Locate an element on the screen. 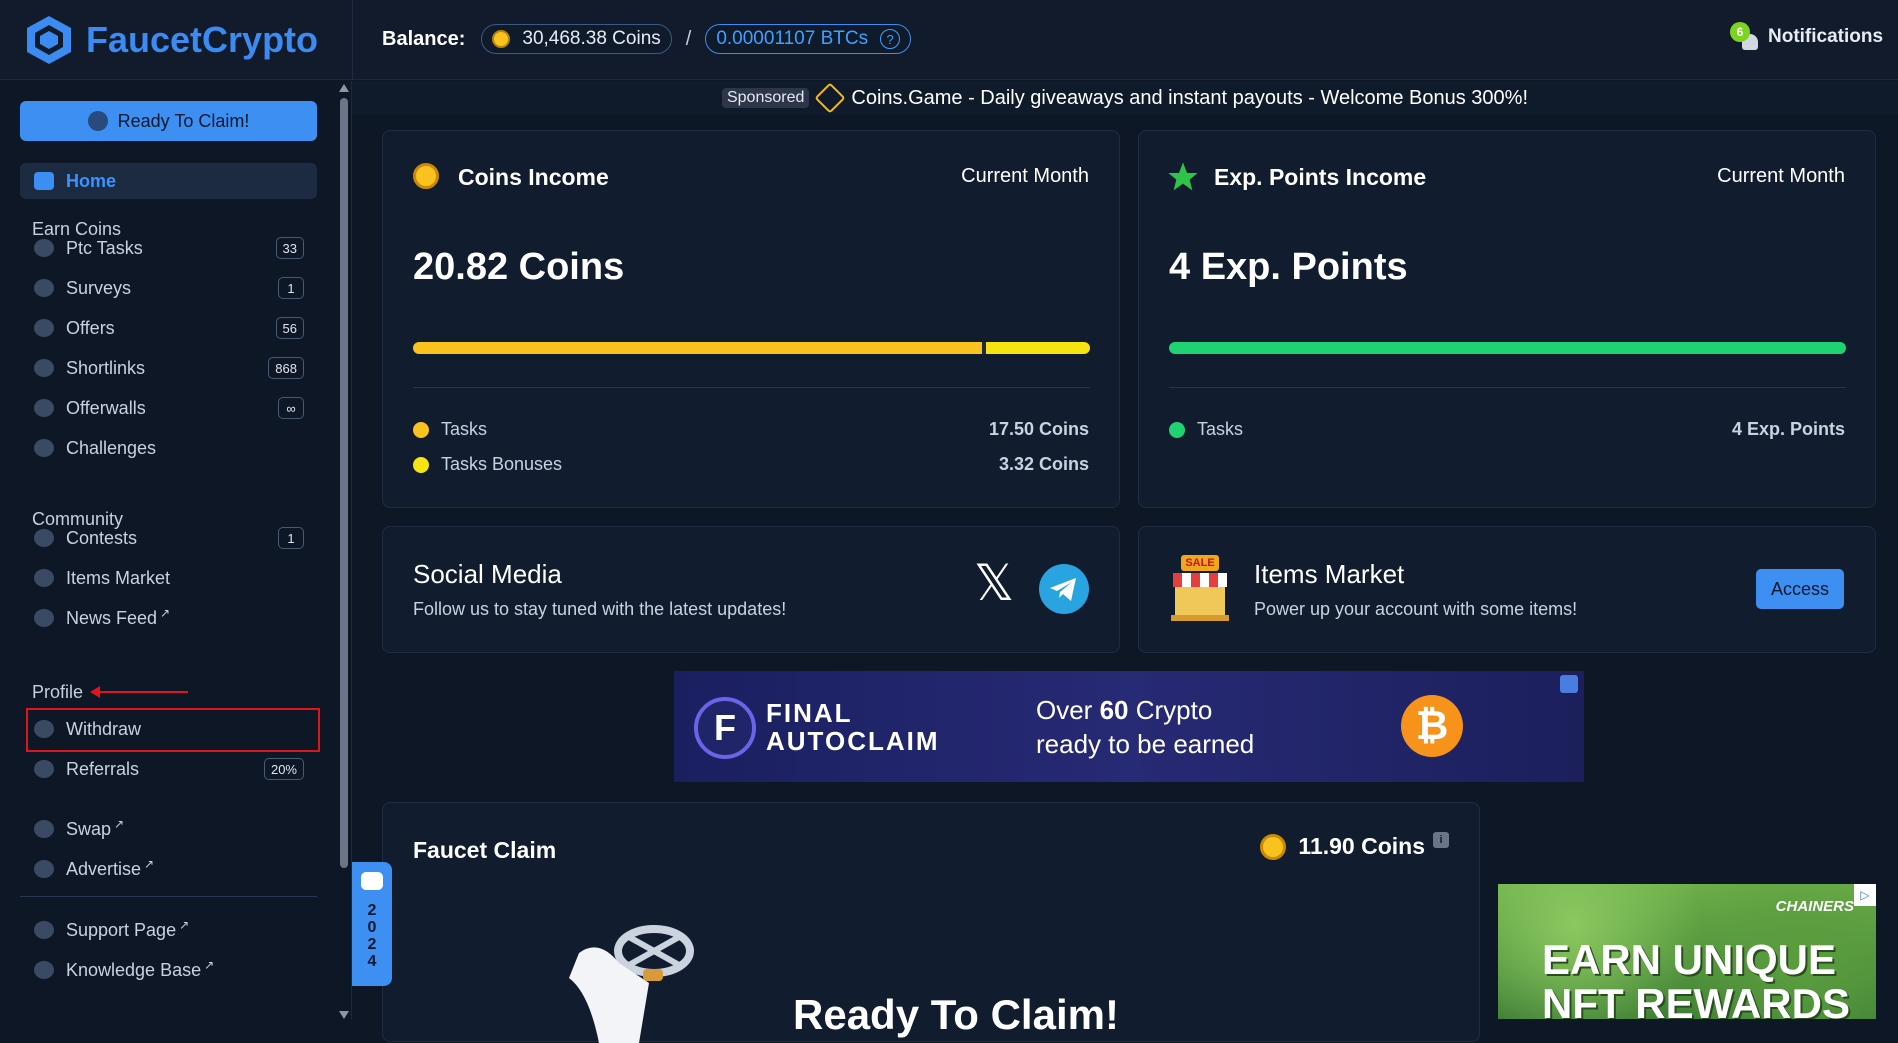 Image resolution: width=1898 pixels, height=1043 pixels. chainers-ad: CHAINERS ▷ EARN UNIQUE NFT REWARDS is located at coordinates (1687, 951).